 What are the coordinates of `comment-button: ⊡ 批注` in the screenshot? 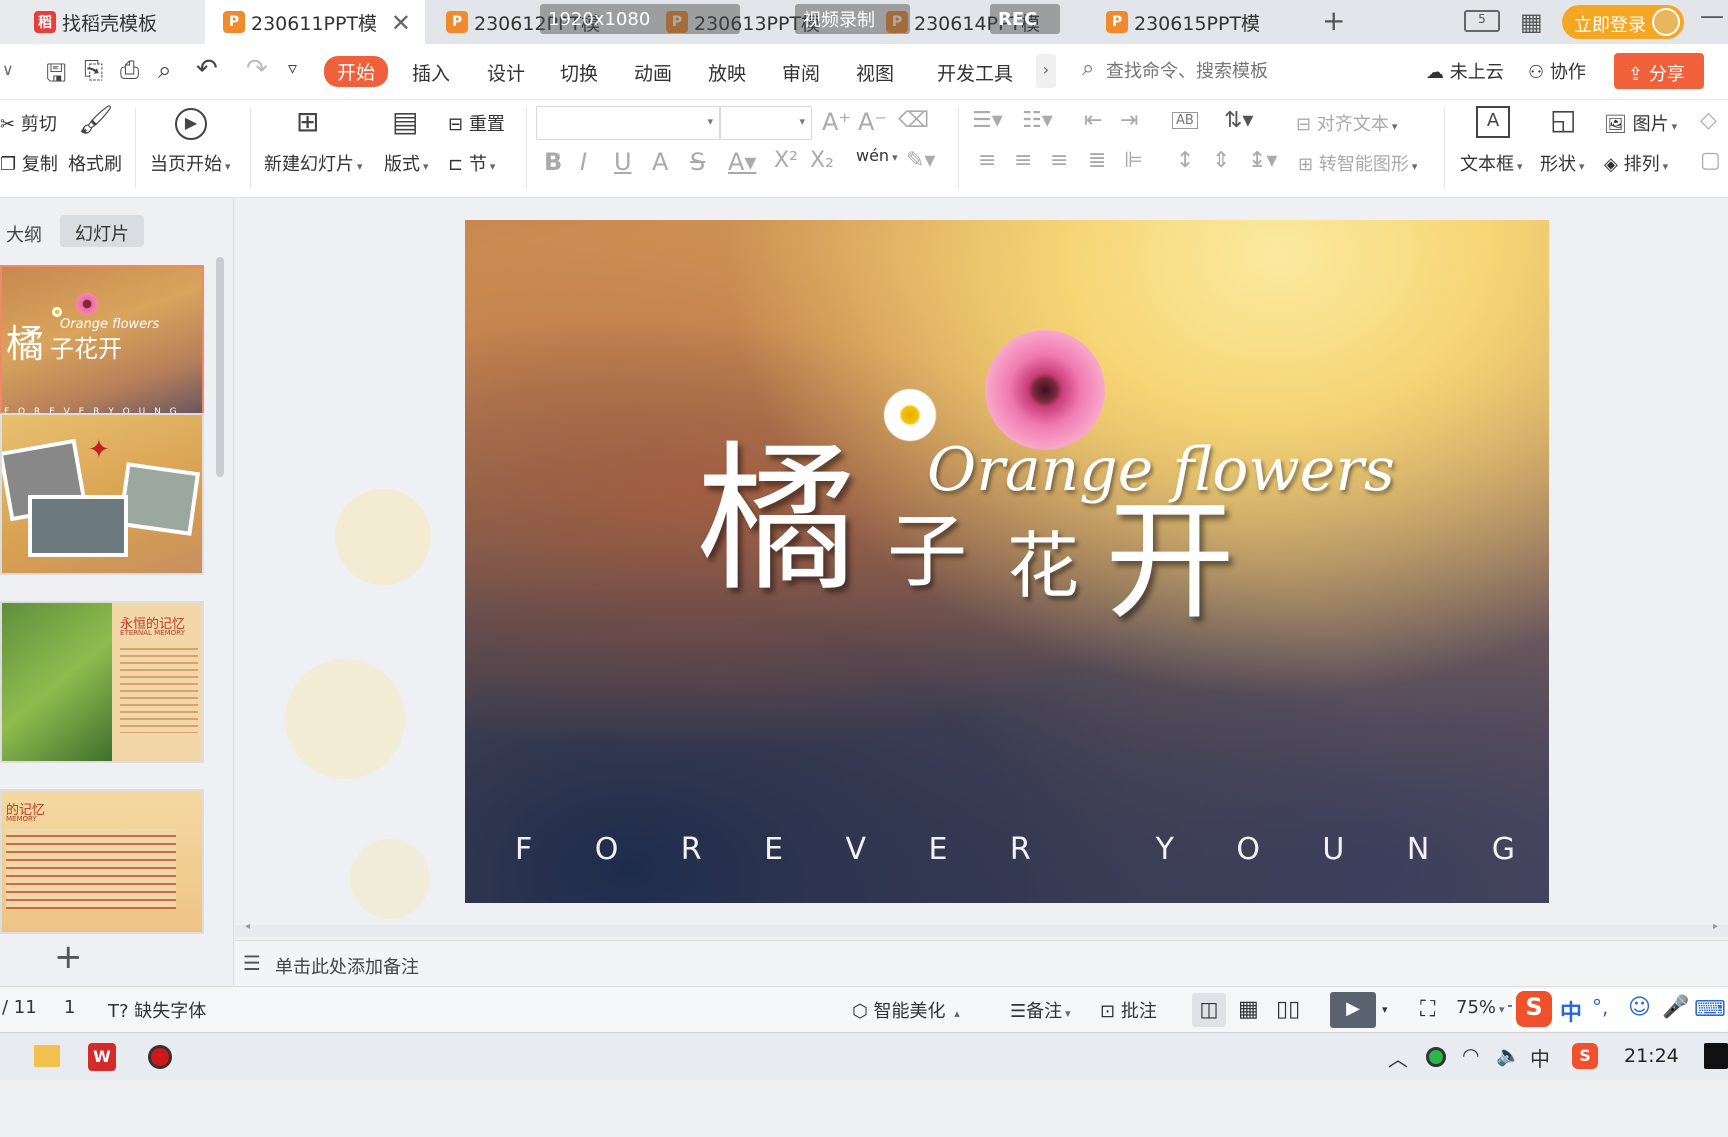 It's located at (1128, 1010).